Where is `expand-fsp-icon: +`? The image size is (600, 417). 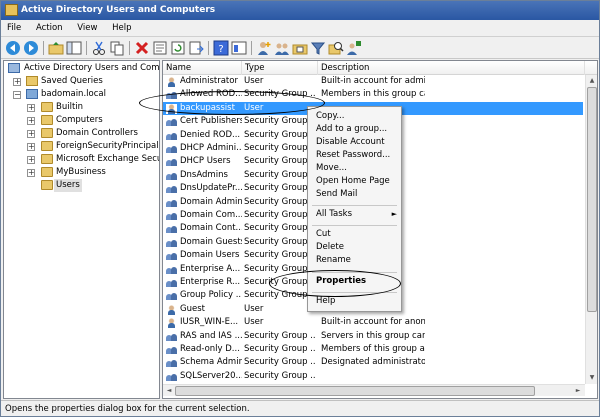 expand-fsp-icon: + is located at coordinates (31, 147).